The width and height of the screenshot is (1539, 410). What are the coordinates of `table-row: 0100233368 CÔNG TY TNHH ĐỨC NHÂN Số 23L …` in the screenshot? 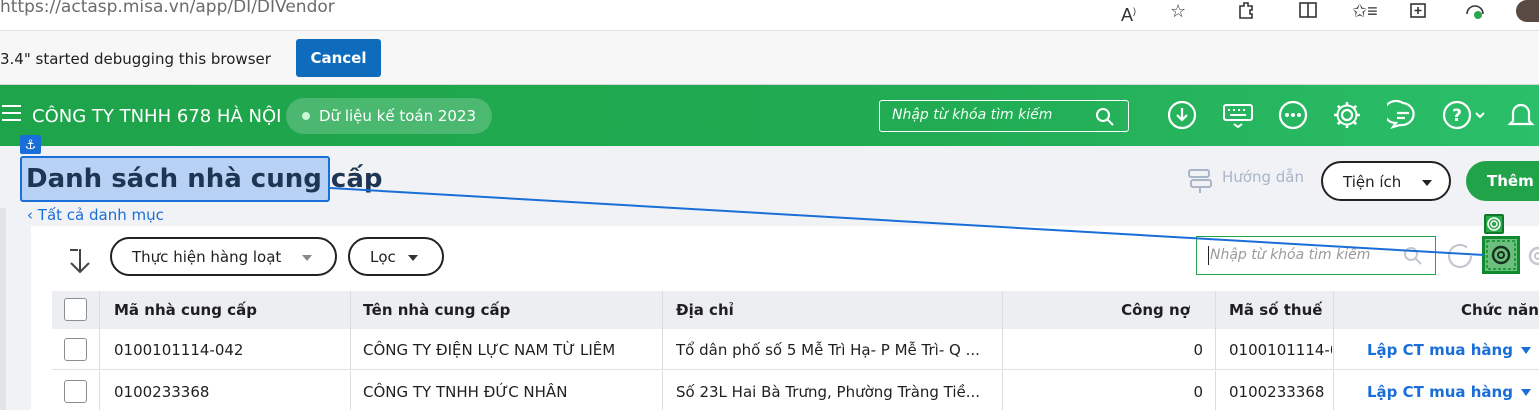 It's located at (795, 390).